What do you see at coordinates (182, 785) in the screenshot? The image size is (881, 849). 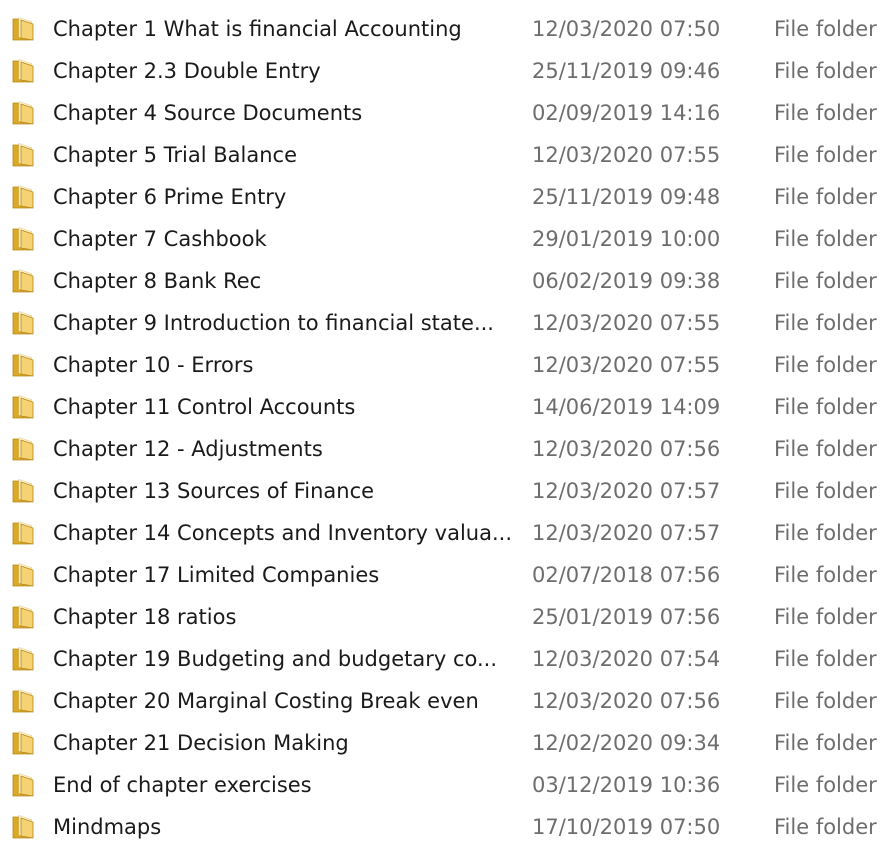 I see `file-name: End of chapter exercises` at bounding box center [182, 785].